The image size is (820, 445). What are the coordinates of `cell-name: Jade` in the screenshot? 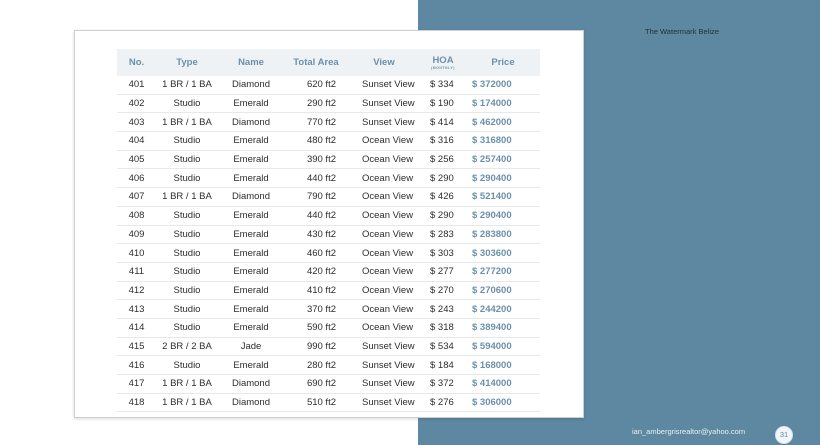 It's located at (251, 347).